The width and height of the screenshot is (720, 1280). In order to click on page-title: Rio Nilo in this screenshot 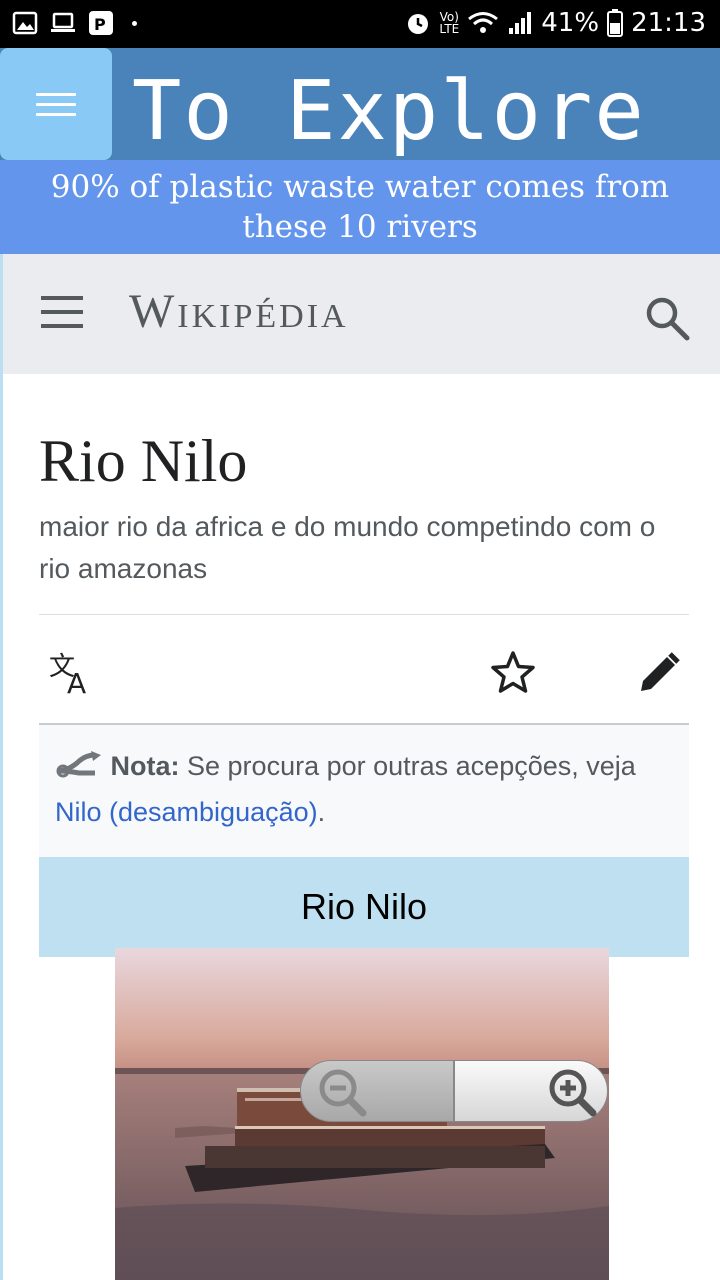, I will do `click(143, 461)`.